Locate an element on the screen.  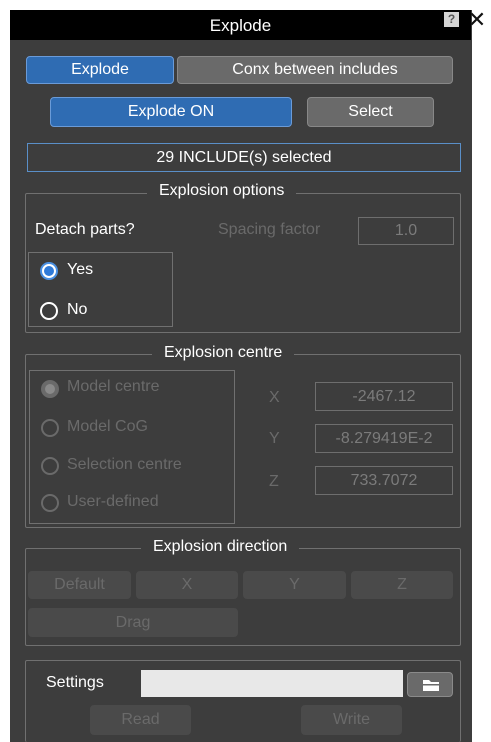
direction-y-button: Y is located at coordinates (294, 585).